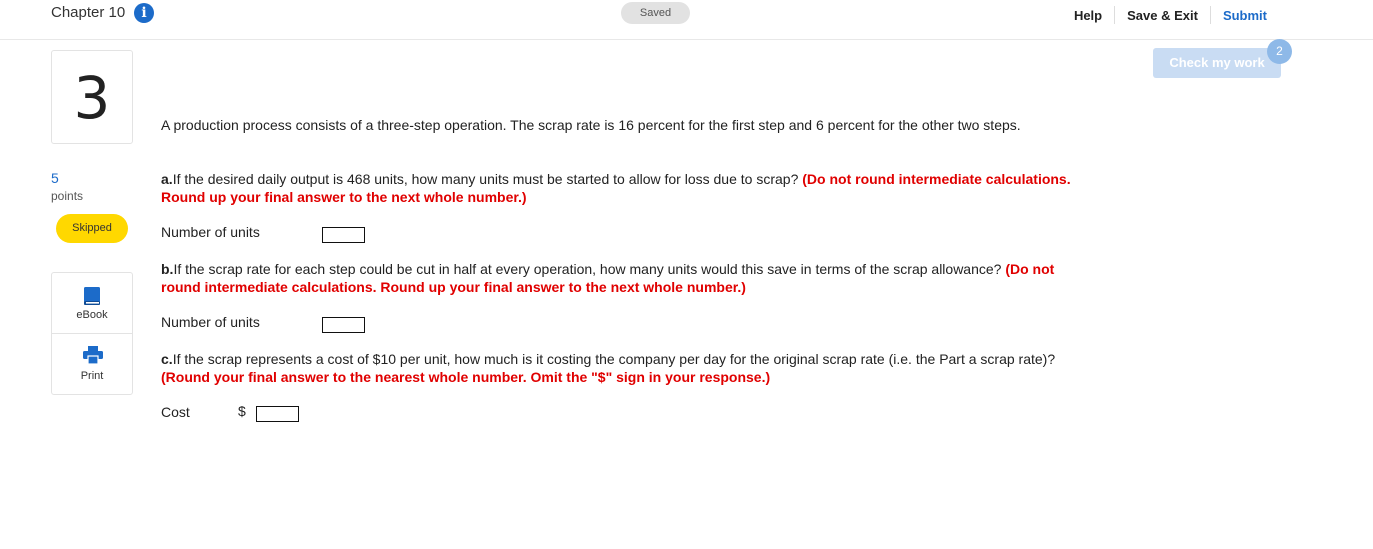 This screenshot has width=1373, height=549. What do you see at coordinates (210, 232) in the screenshot?
I see `part-a-field-label: Number of units` at bounding box center [210, 232].